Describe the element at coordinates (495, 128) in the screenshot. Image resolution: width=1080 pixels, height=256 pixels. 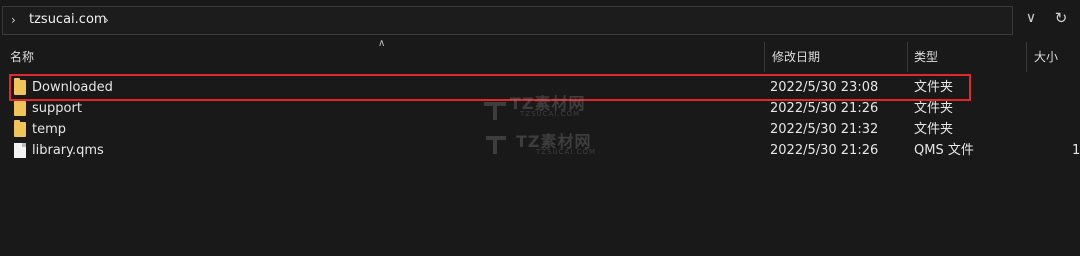
I see `watermark-logo-icon` at that location.